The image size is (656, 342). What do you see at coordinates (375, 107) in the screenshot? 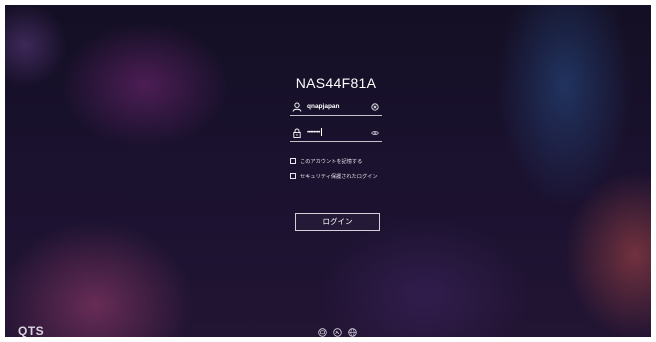
I see `clear-icon` at bounding box center [375, 107].